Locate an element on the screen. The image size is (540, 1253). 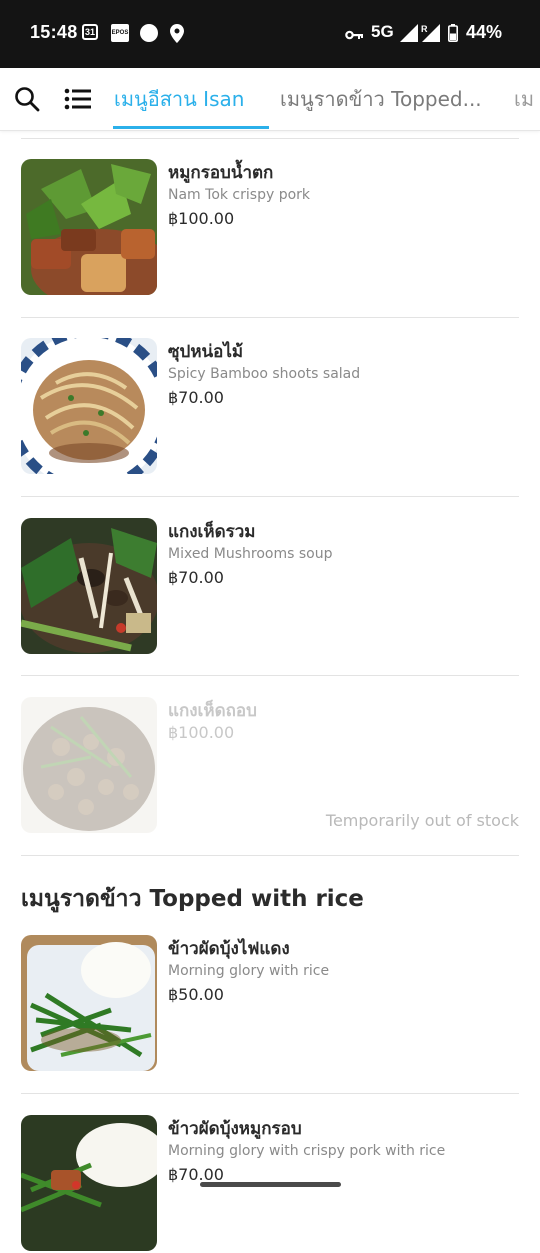
home-indicator is located at coordinates (270, 1184).